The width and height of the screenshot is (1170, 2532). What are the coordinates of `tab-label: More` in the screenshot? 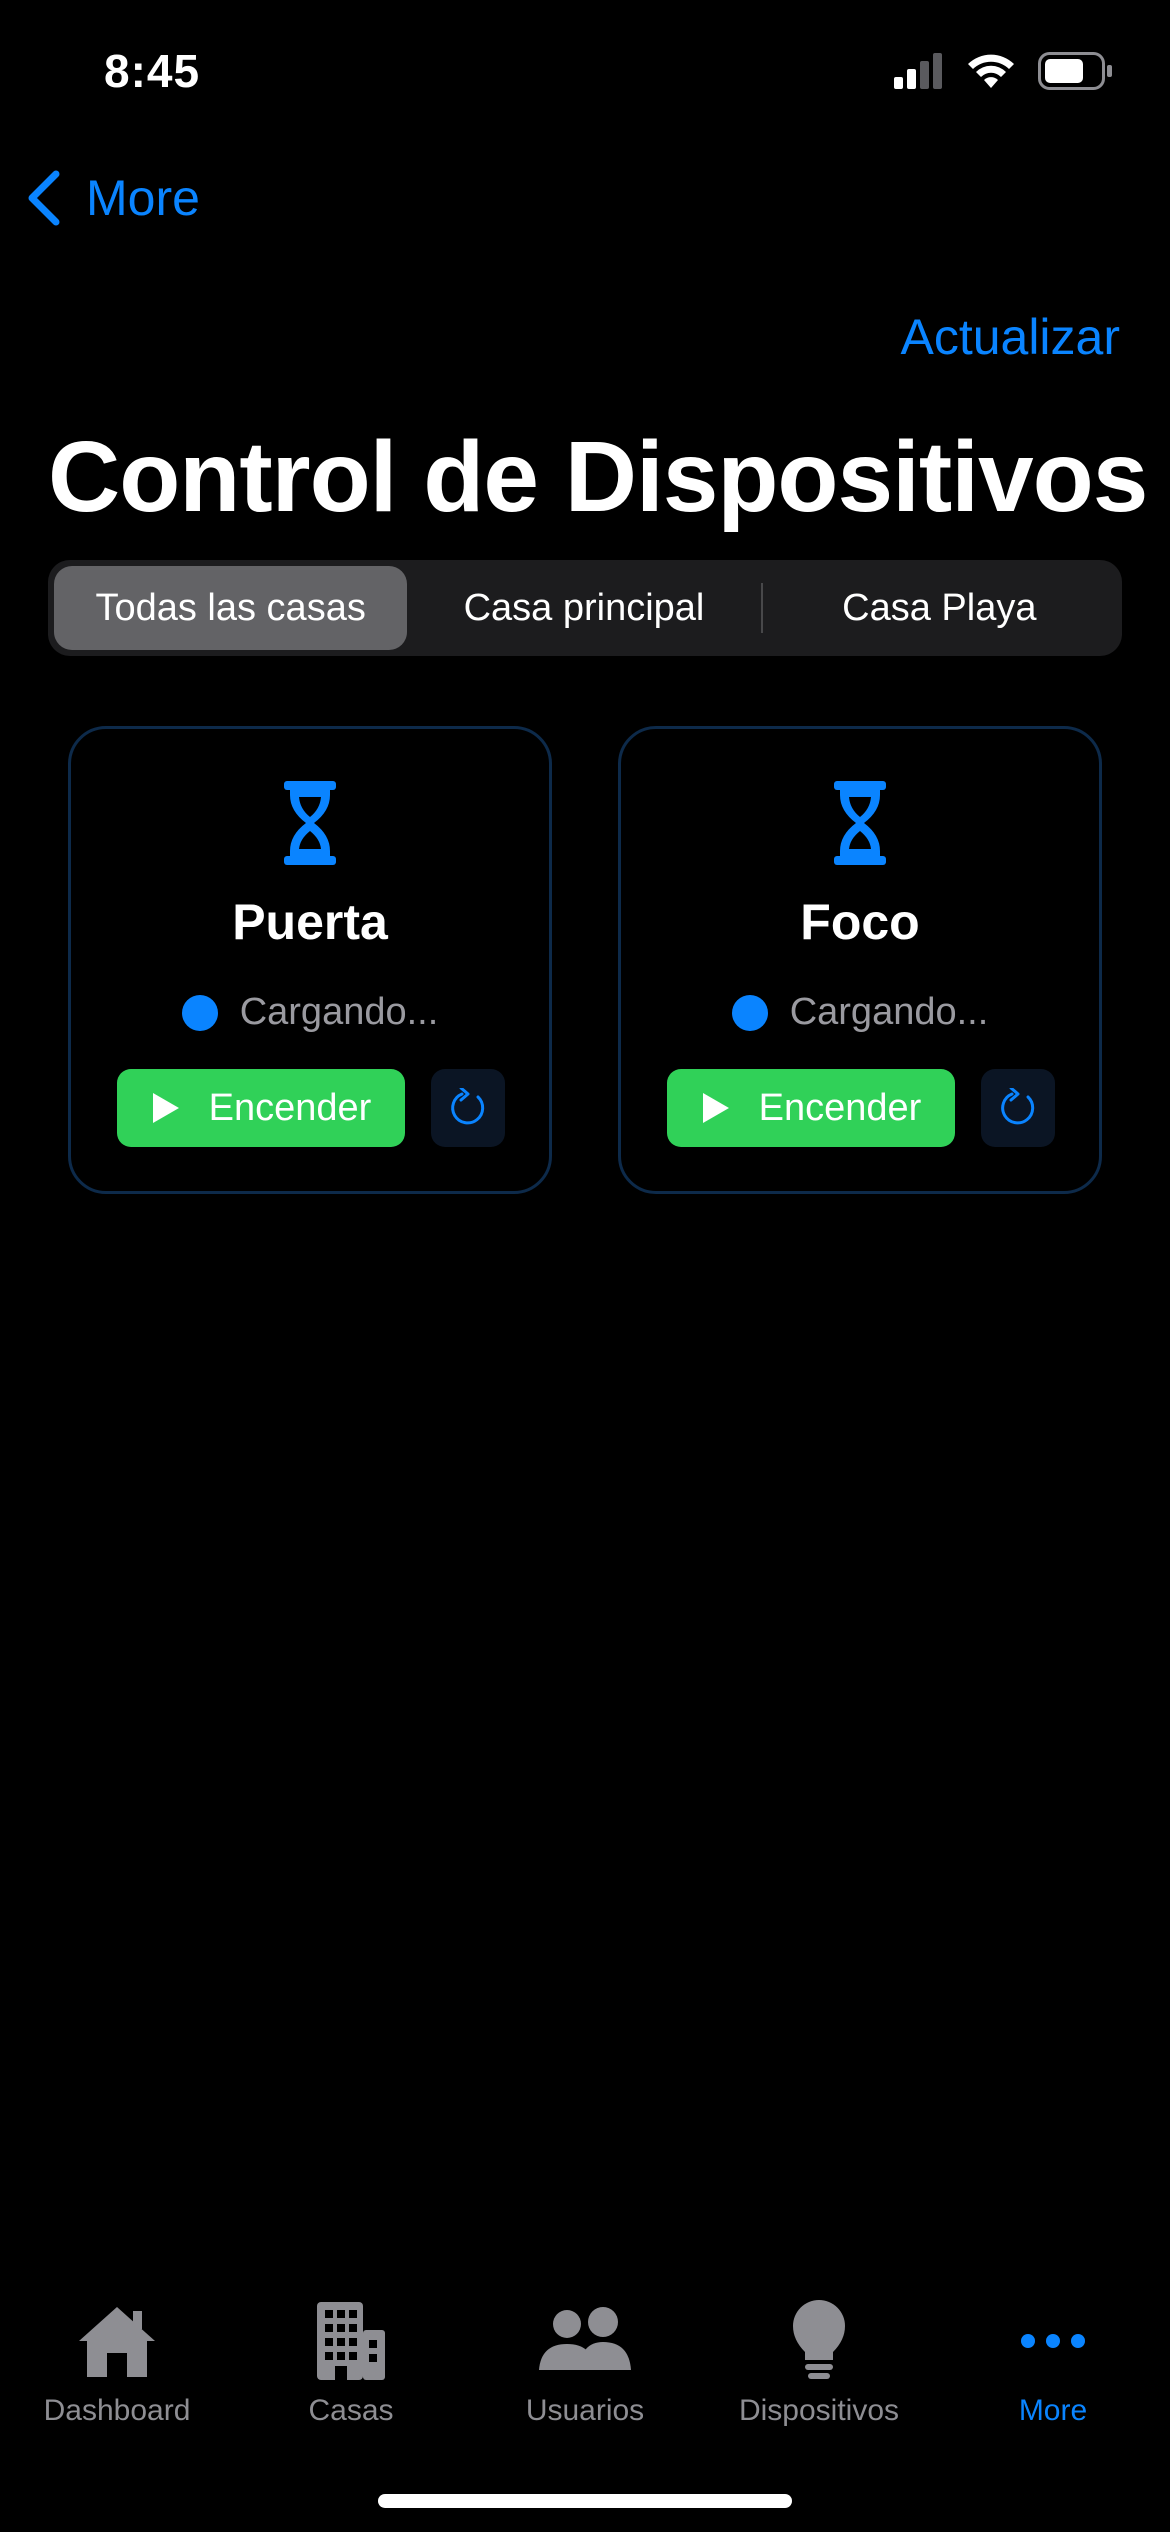 It's located at (1053, 2410).